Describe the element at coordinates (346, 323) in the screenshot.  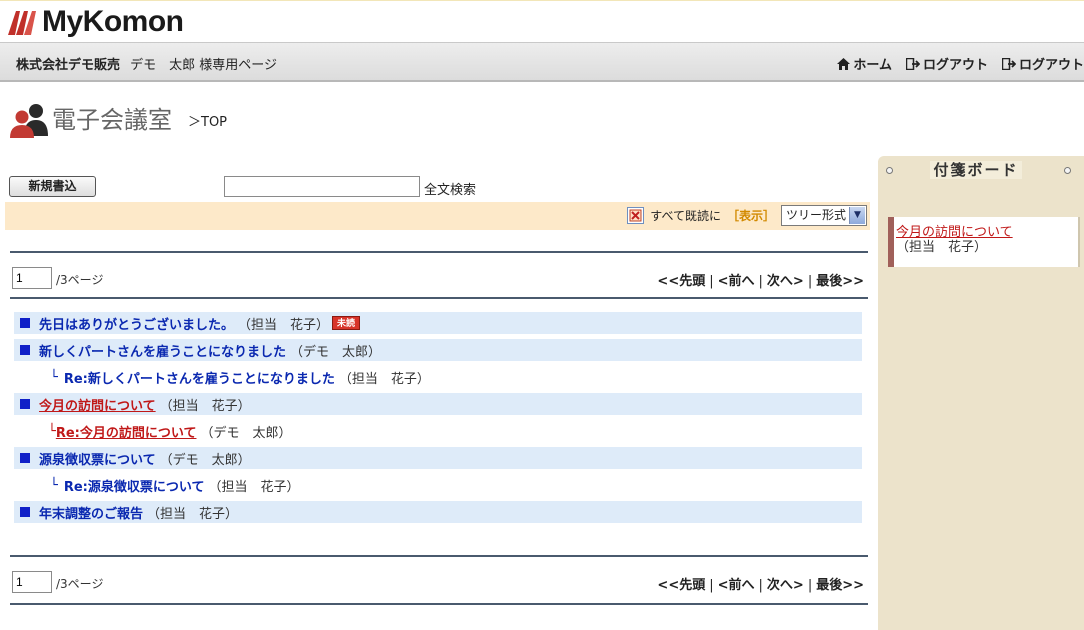
I see `unread-badge: 未読` at that location.